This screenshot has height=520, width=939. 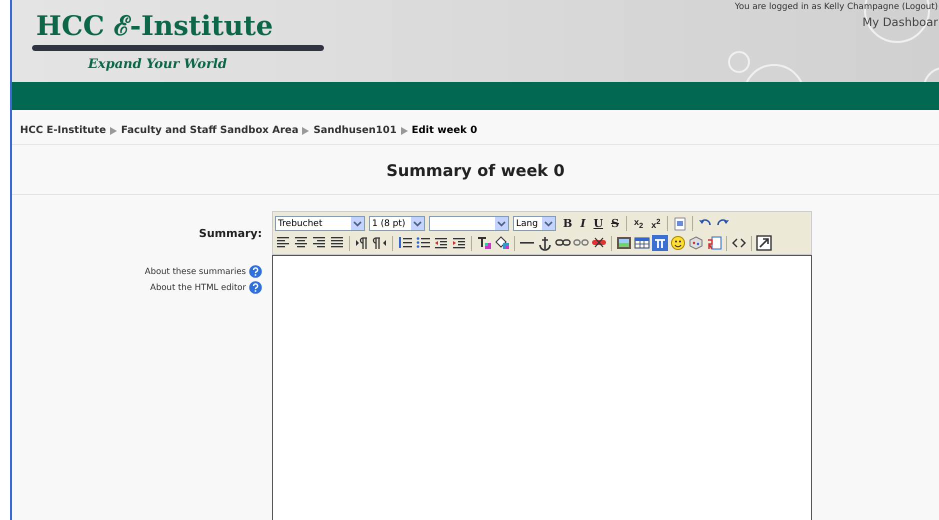 I want to click on bullet-list-icon, so click(x=423, y=243).